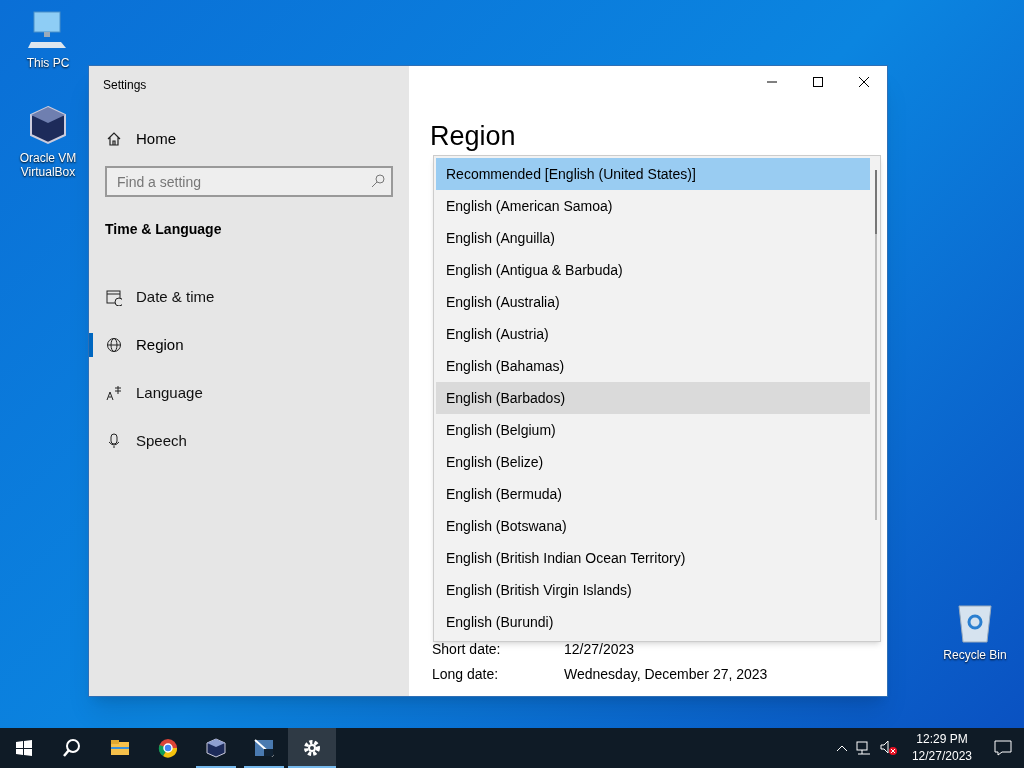  Describe the element at coordinates (48, 165) in the screenshot. I see `desktop-icon-label: Oracle VM VirtualBox` at that location.